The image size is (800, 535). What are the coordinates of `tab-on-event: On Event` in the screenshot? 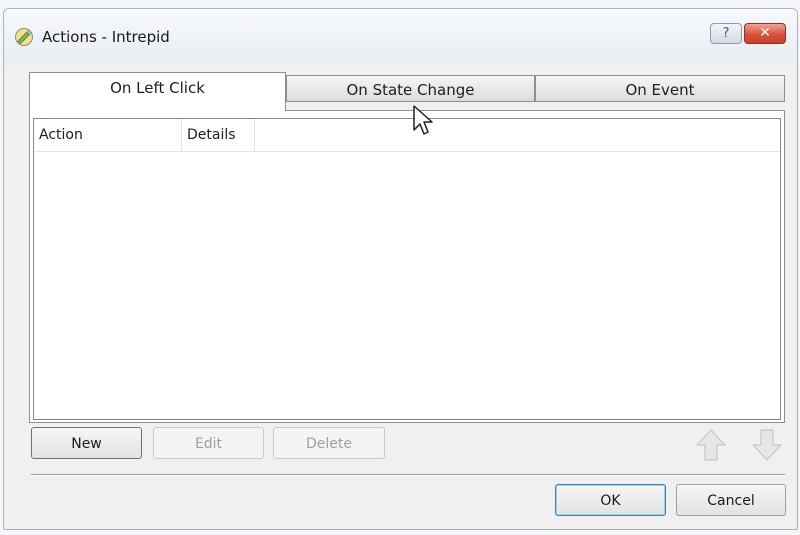 It's located at (660, 88).